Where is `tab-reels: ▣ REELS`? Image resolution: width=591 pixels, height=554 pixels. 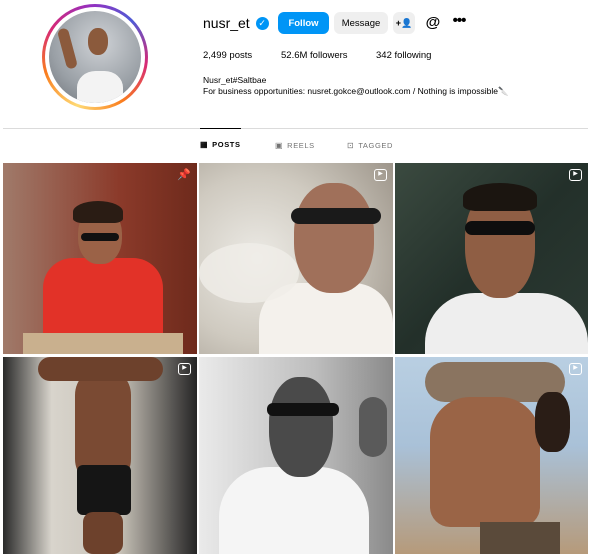 tab-reels: ▣ REELS is located at coordinates (295, 145).